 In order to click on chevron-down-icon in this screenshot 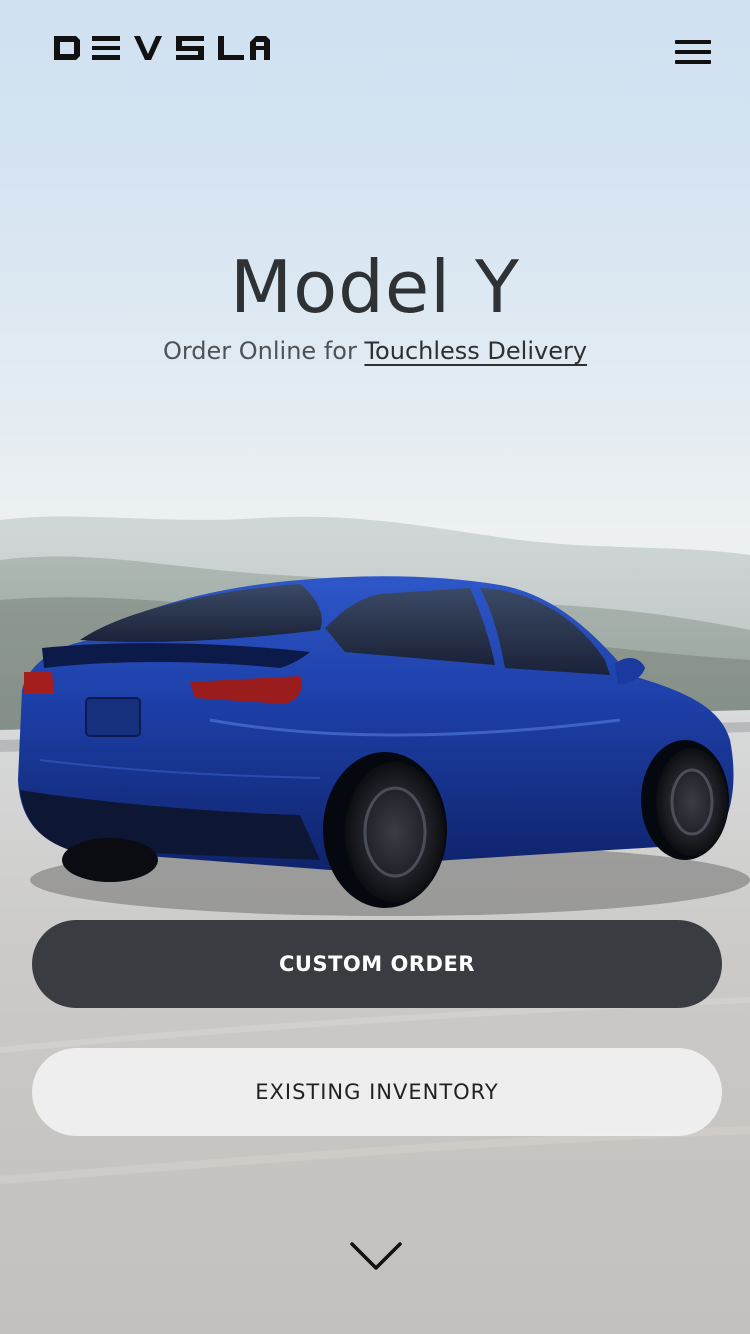, I will do `click(376, 1256)`.